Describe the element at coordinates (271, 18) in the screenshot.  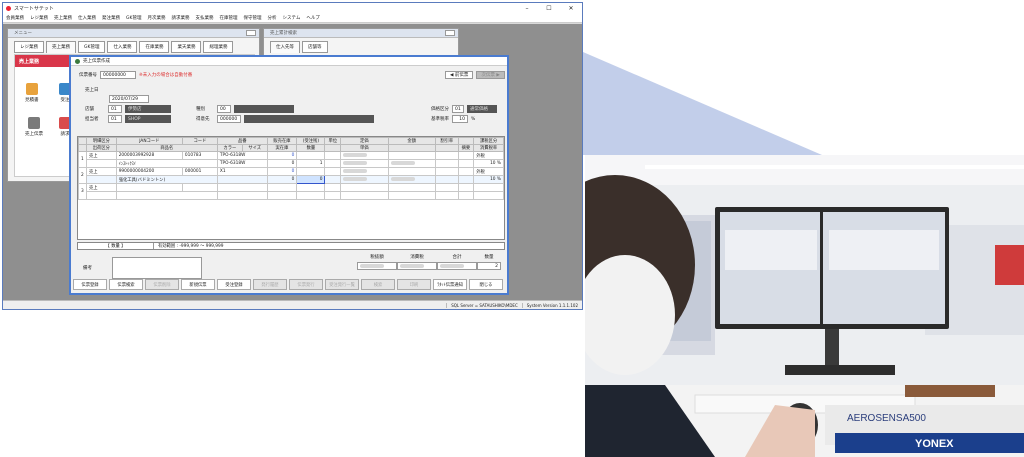
I see `menu-item: 分析` at that location.